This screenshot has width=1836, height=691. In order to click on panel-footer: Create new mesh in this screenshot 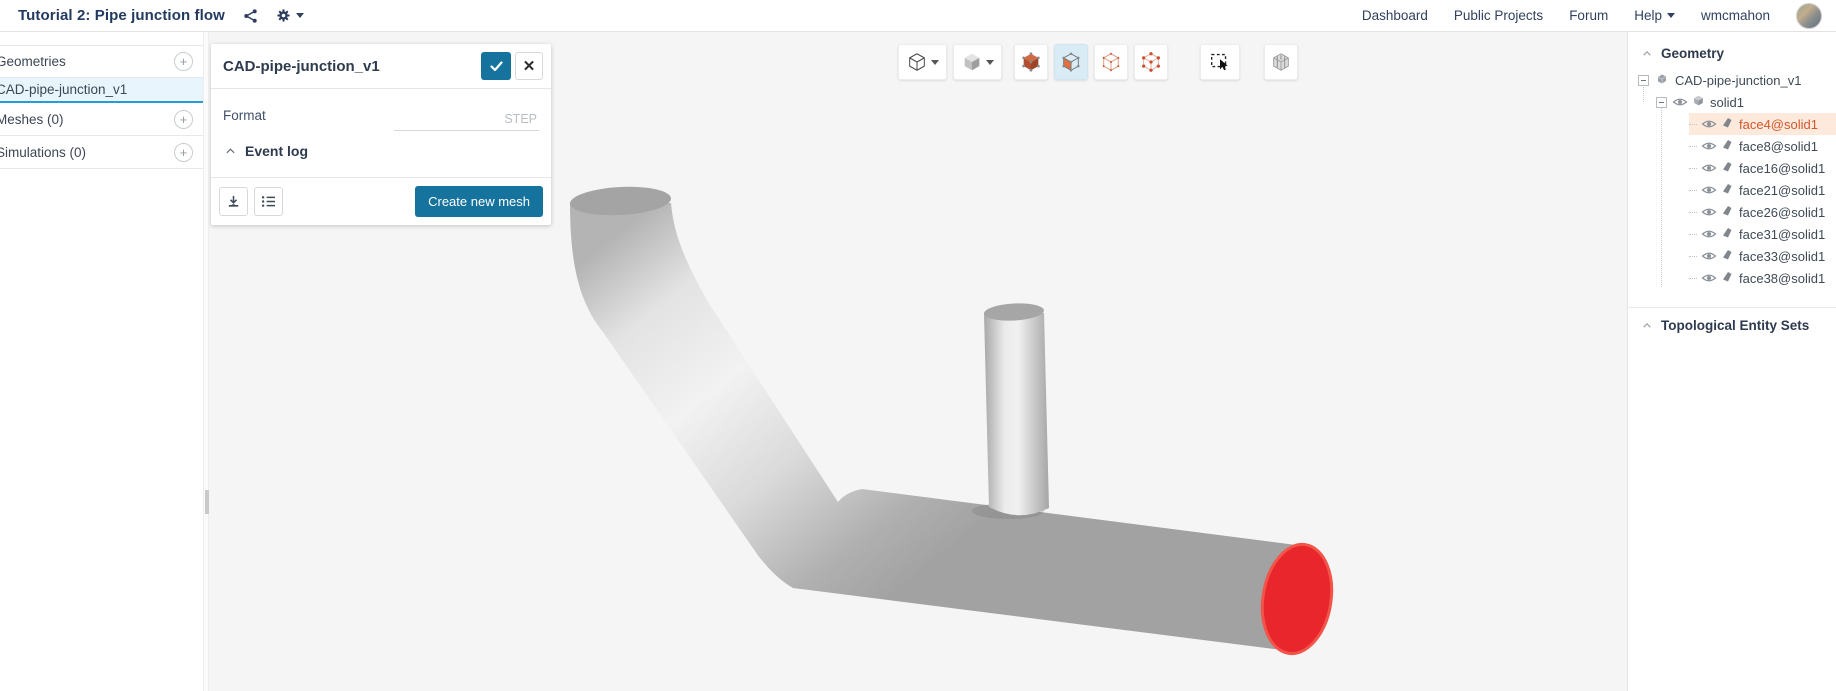, I will do `click(381, 201)`.